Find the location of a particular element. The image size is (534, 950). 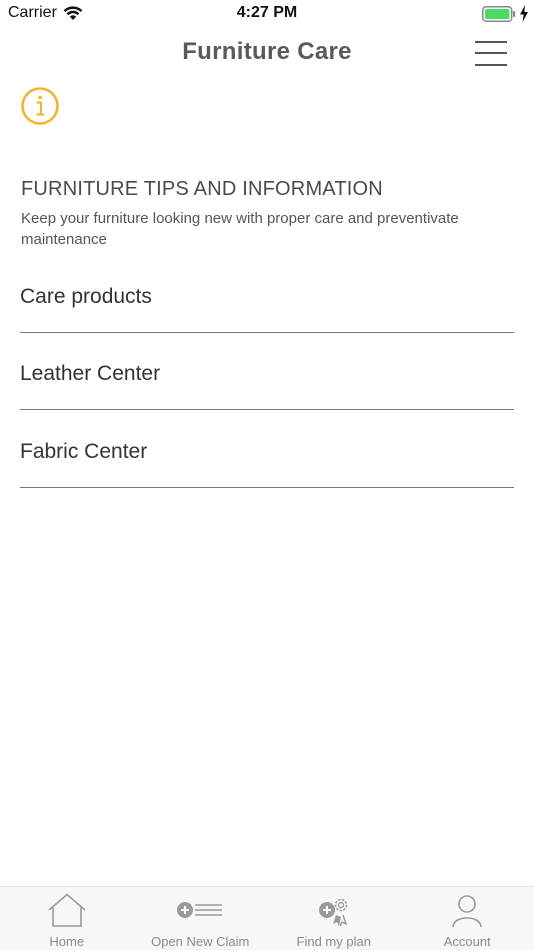

status-bar: Carrier 4:27 PM is located at coordinates (267, 14).